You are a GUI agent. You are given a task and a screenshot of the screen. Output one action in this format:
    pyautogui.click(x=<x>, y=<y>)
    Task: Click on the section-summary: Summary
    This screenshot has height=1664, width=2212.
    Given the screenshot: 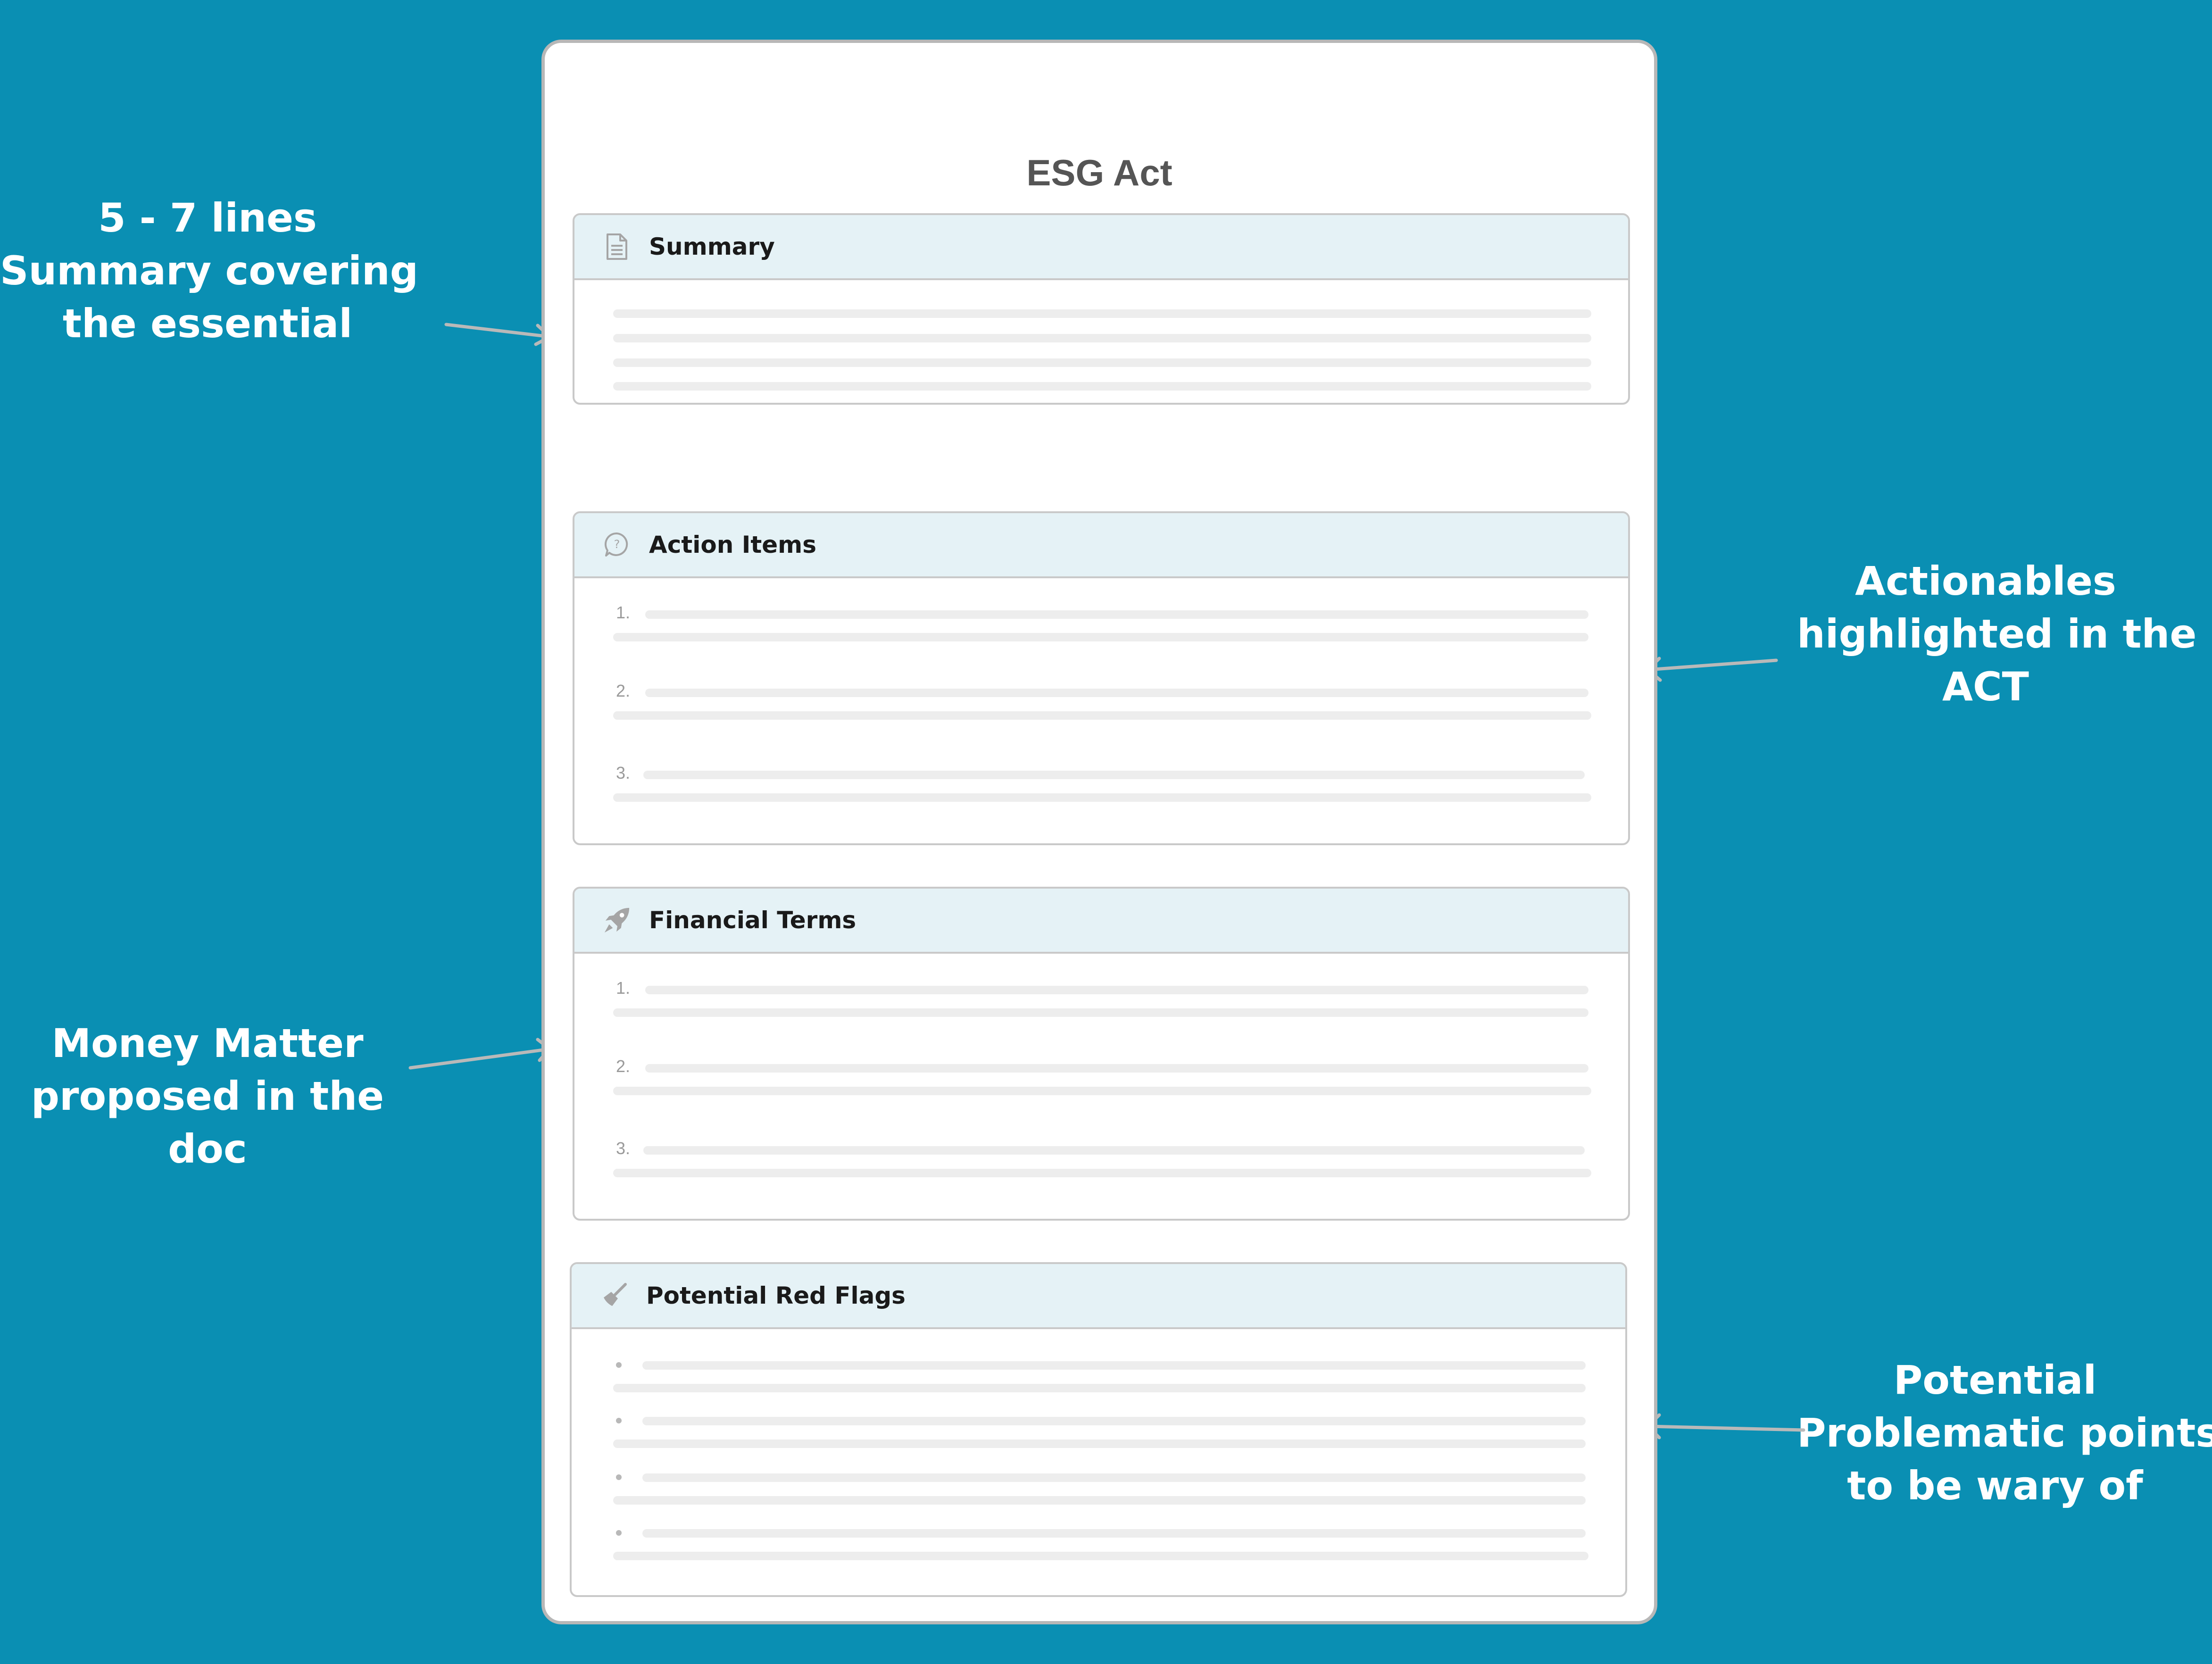 What is the action you would take?
    pyautogui.click(x=1101, y=309)
    